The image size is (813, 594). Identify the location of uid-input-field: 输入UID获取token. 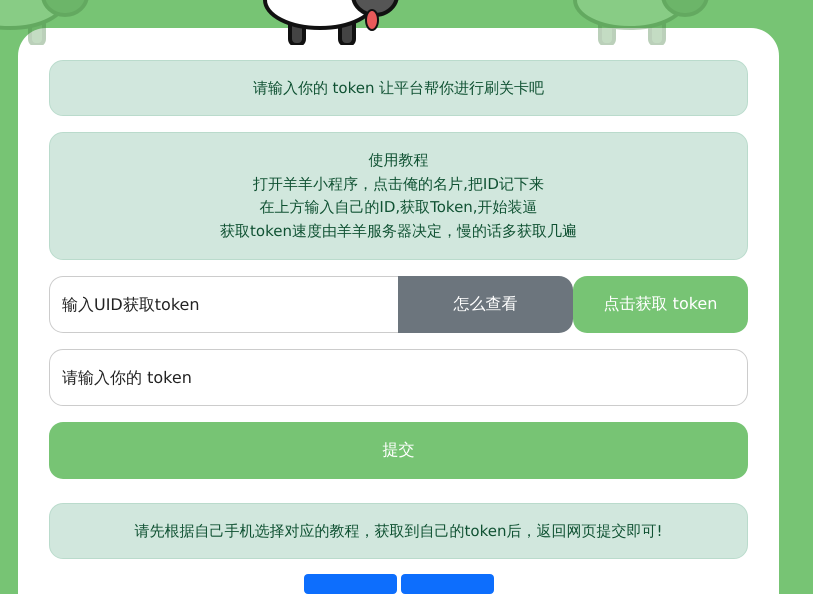
(223, 304).